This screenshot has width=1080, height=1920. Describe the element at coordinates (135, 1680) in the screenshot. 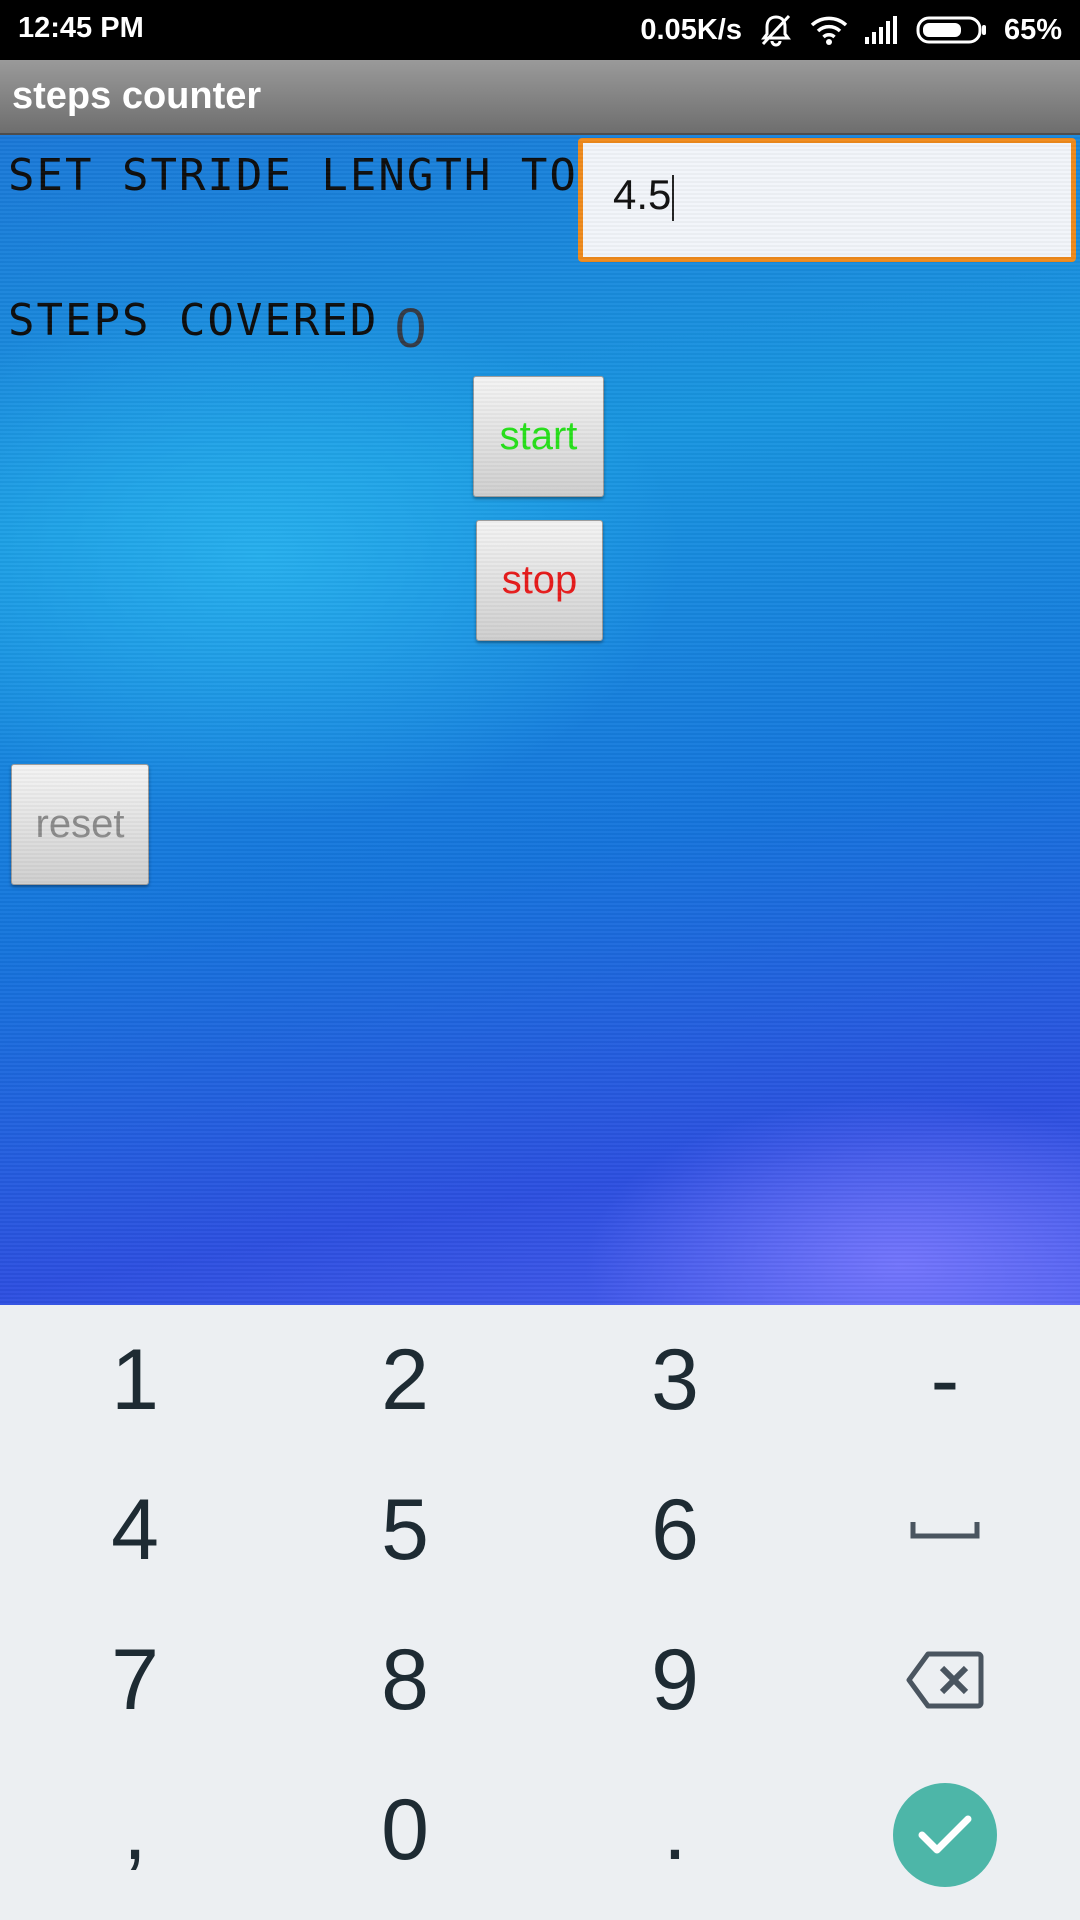

I see `key-7: 7` at that location.